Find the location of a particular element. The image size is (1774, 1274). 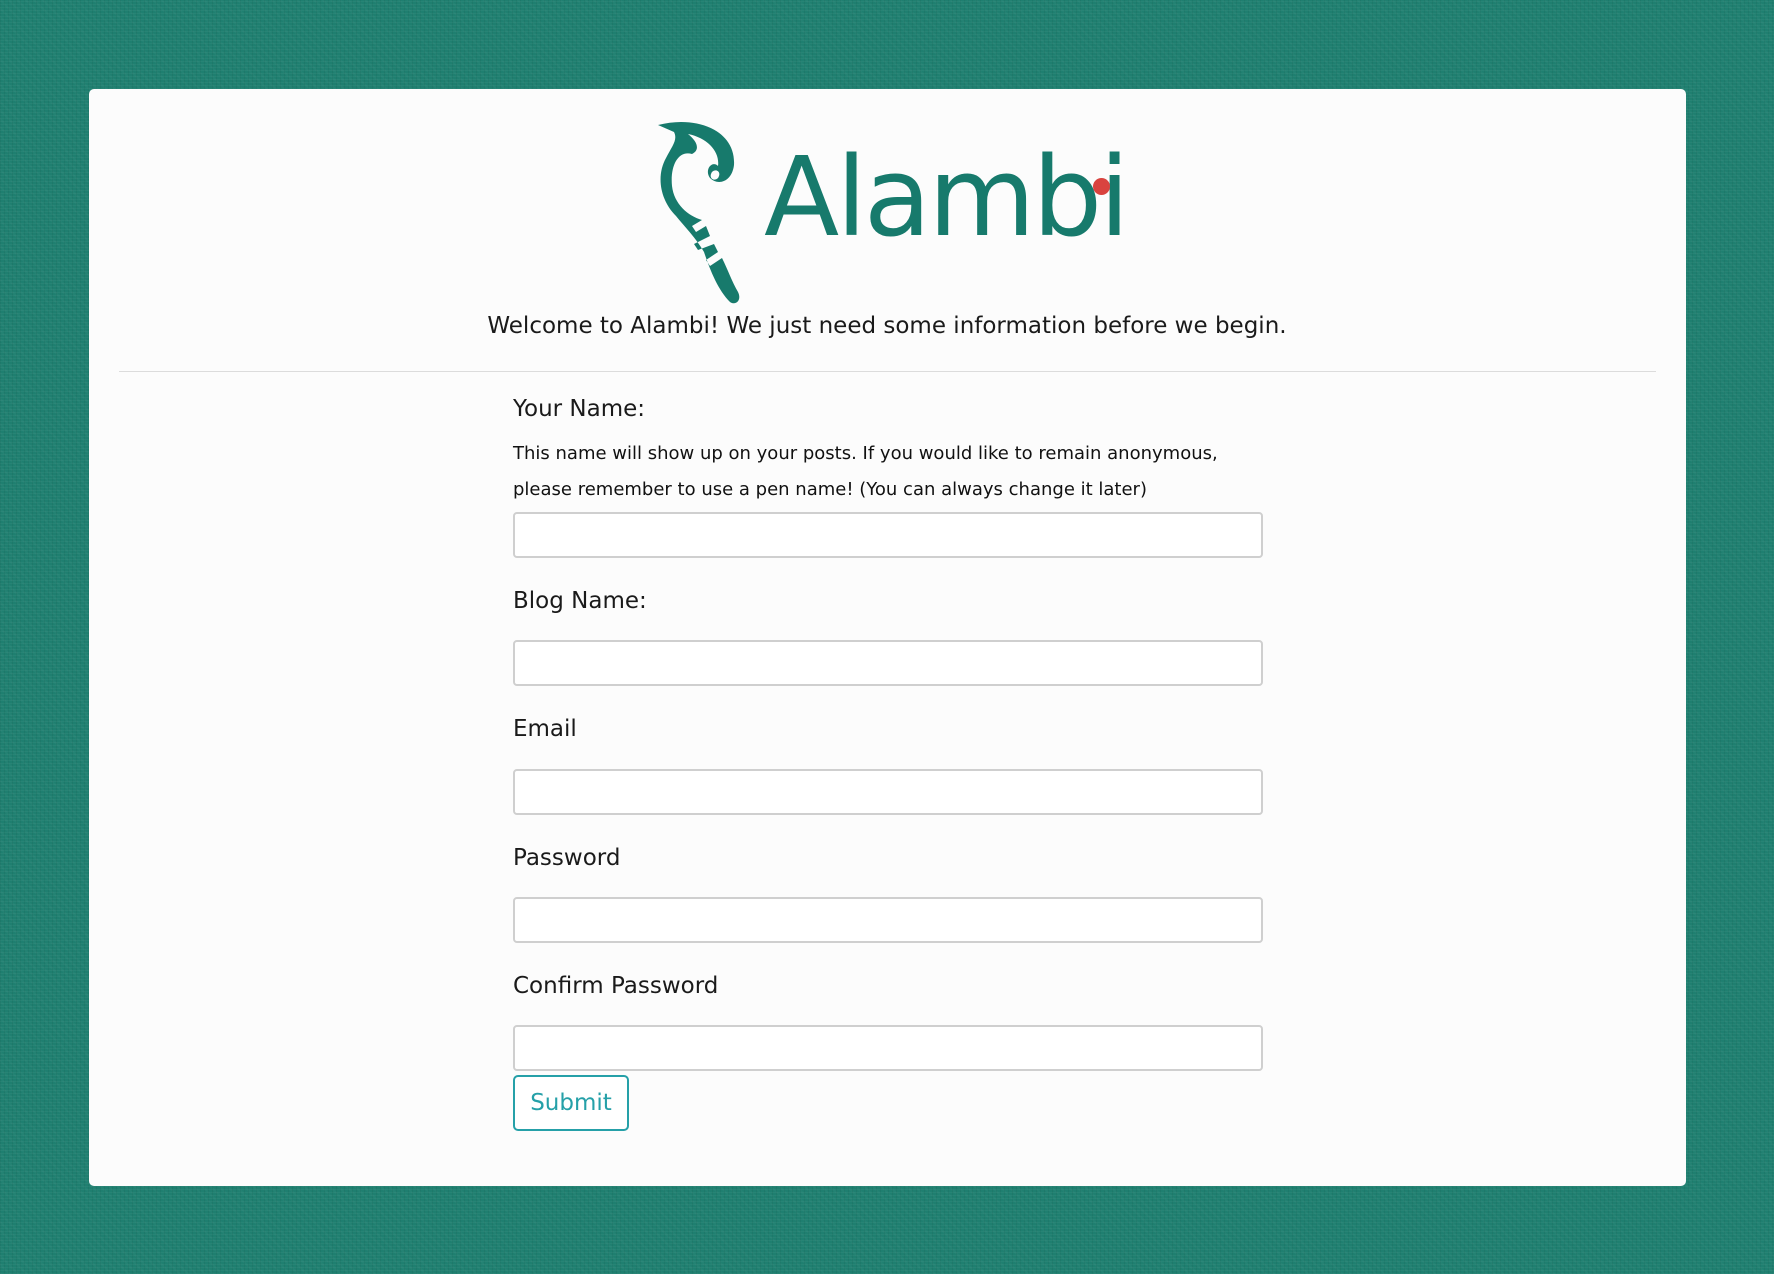

password-label: Password is located at coordinates (567, 858).